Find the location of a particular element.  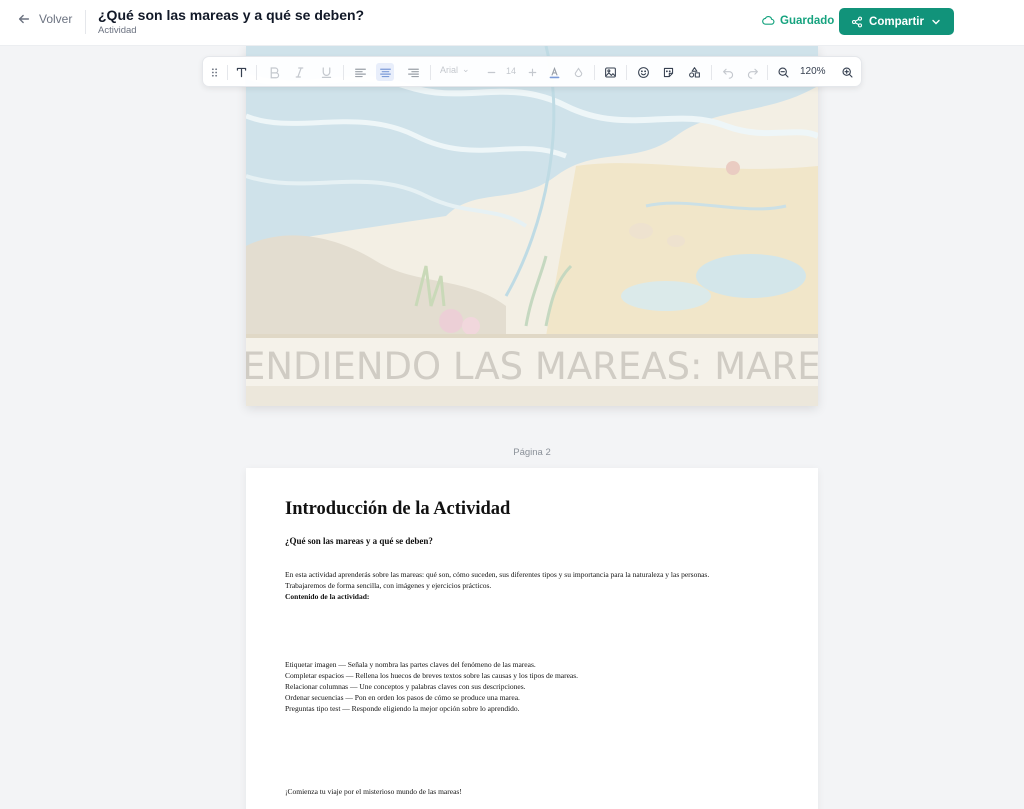

page-question: ¿Qué son las mareas y a qué se deben? is located at coordinates (359, 541).